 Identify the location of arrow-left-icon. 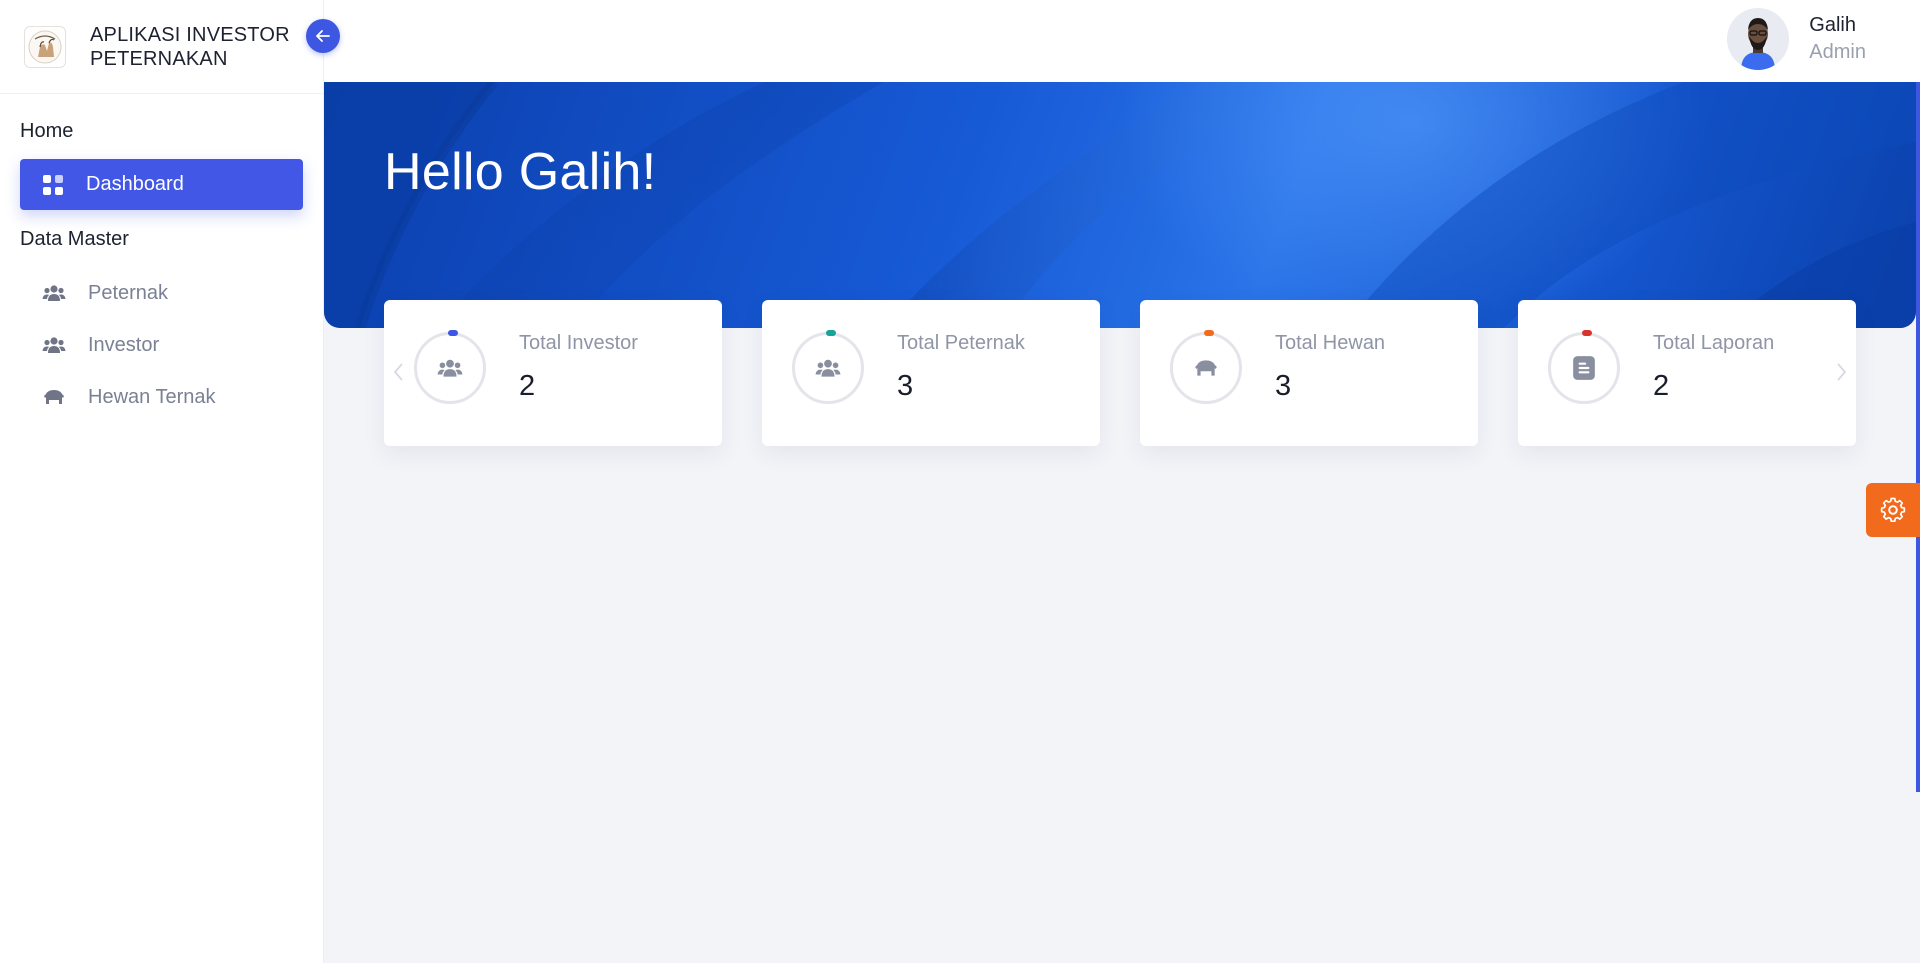
(323, 36).